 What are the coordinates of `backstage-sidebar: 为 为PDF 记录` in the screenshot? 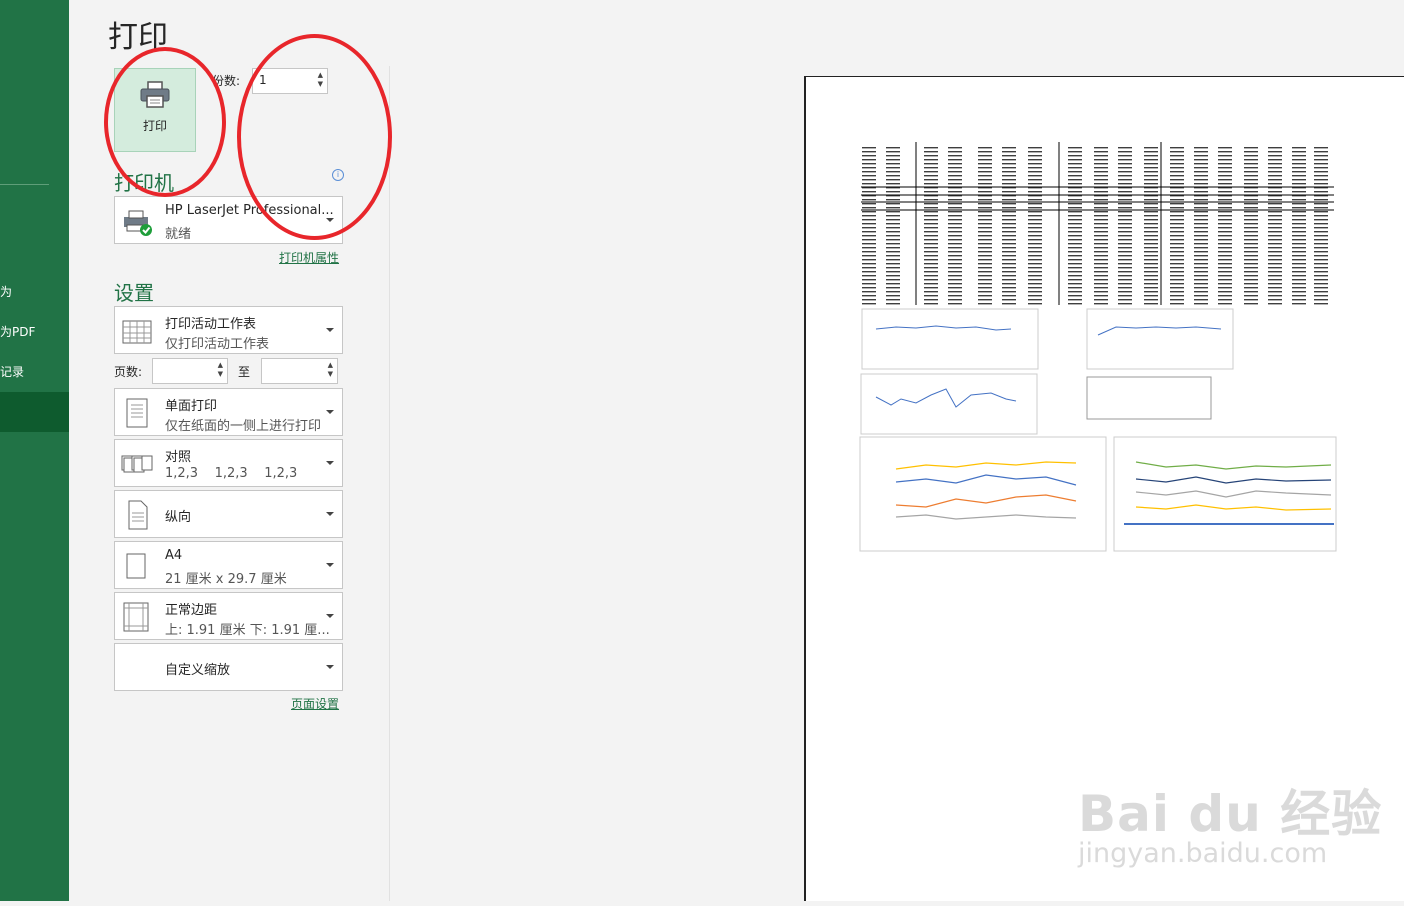 It's located at (34, 450).